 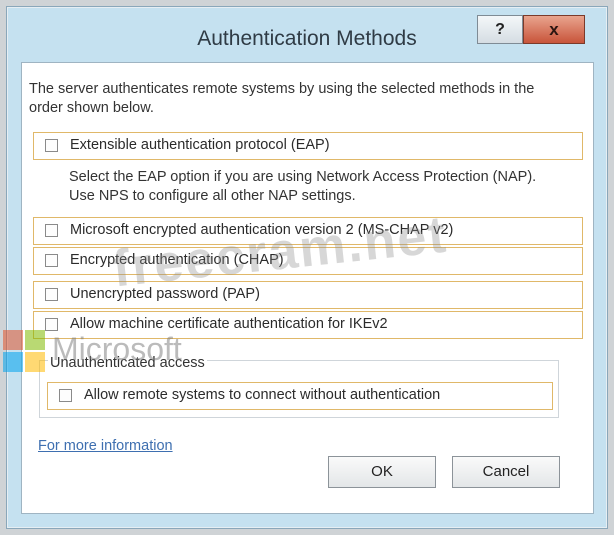 I want to click on help-button: ?, so click(x=500, y=29).